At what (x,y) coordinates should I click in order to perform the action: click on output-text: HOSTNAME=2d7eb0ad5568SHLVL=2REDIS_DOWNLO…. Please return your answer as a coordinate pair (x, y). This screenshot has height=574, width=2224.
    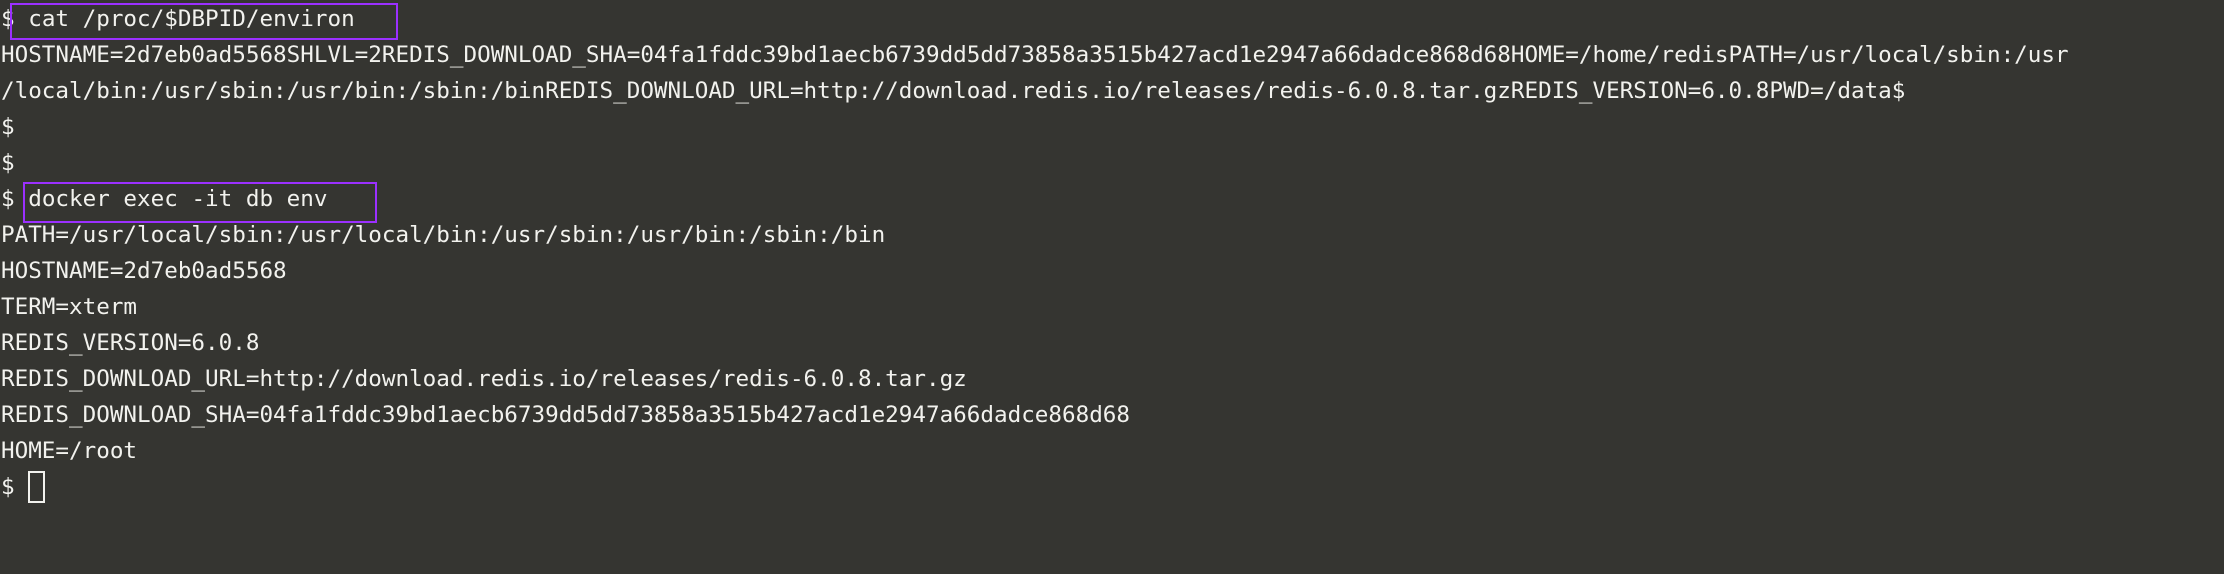
    Looking at the image, I should click on (1035, 55).